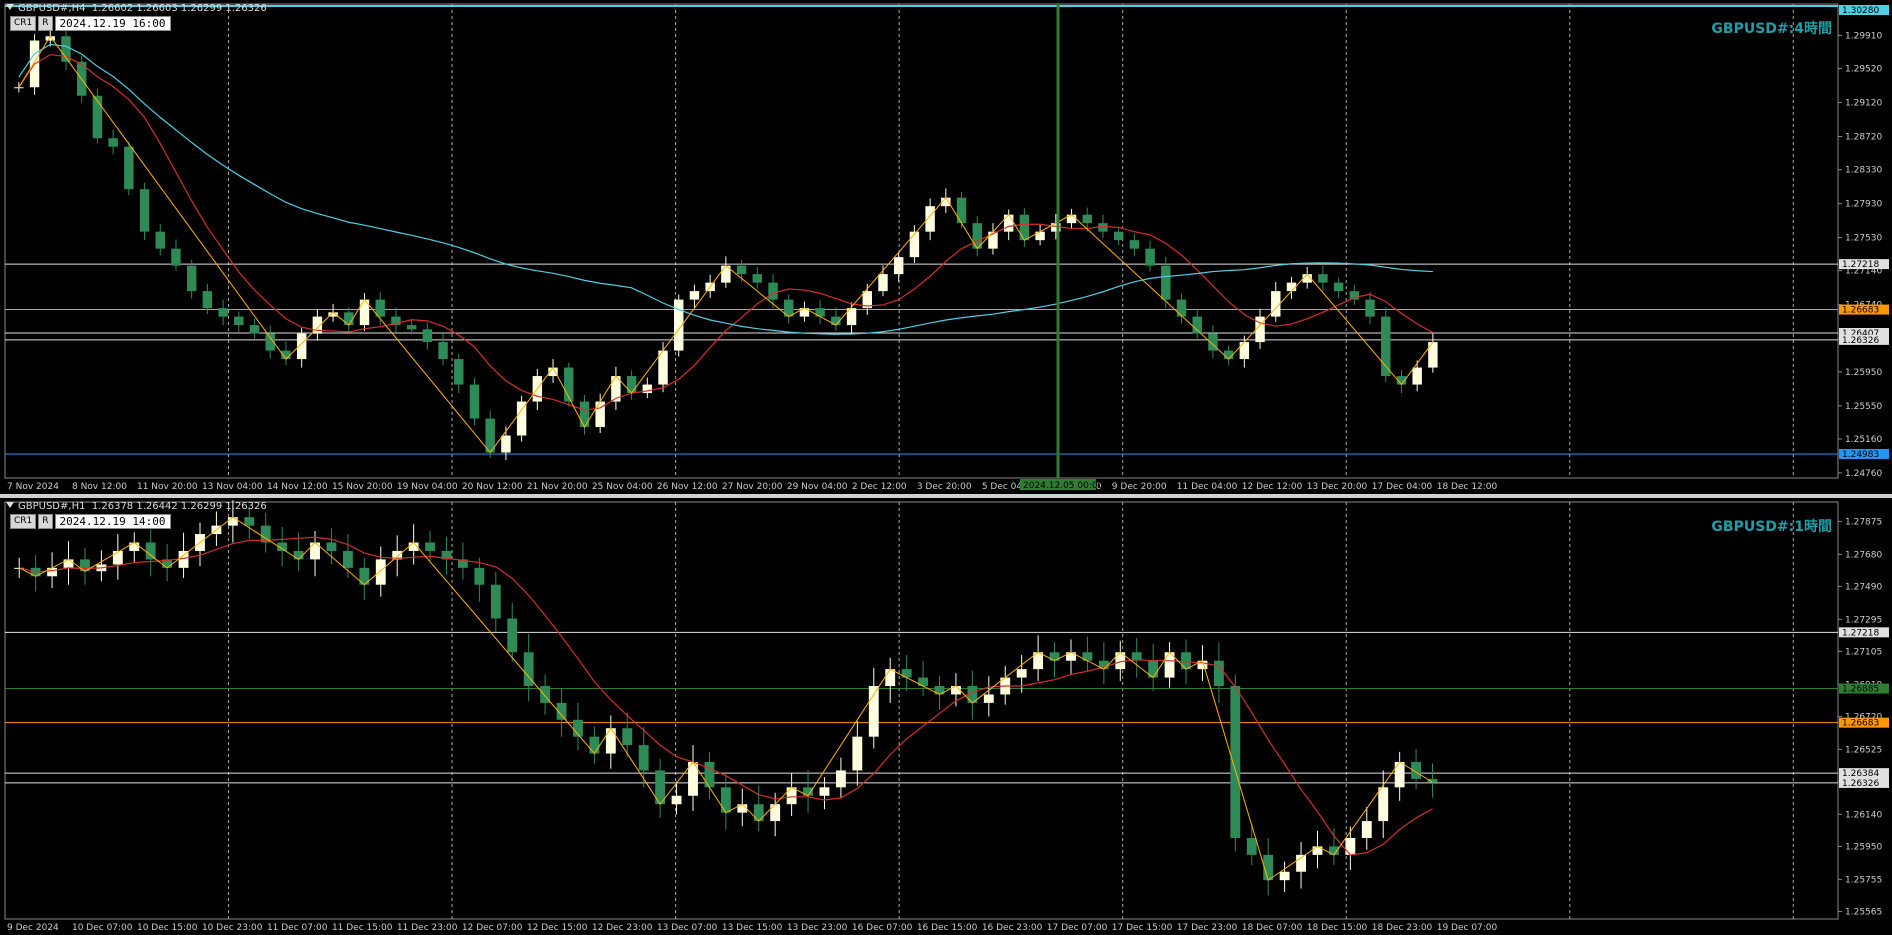 The width and height of the screenshot is (1892, 935). I want to click on x-tick-label: 9 Dec 20:00, so click(1139, 487).